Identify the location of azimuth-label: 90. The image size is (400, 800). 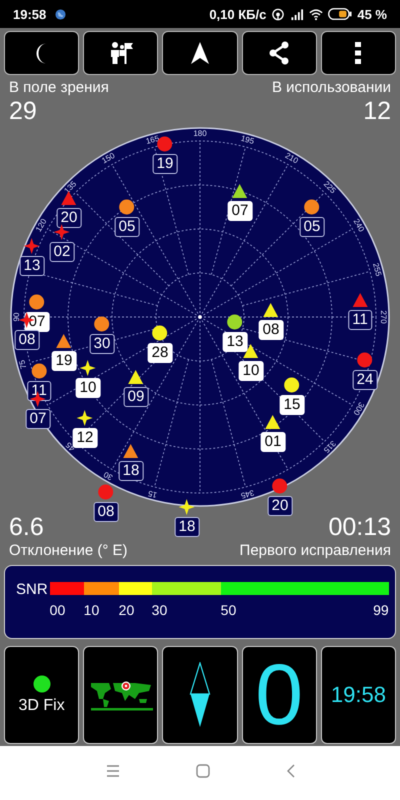
(17, 317).